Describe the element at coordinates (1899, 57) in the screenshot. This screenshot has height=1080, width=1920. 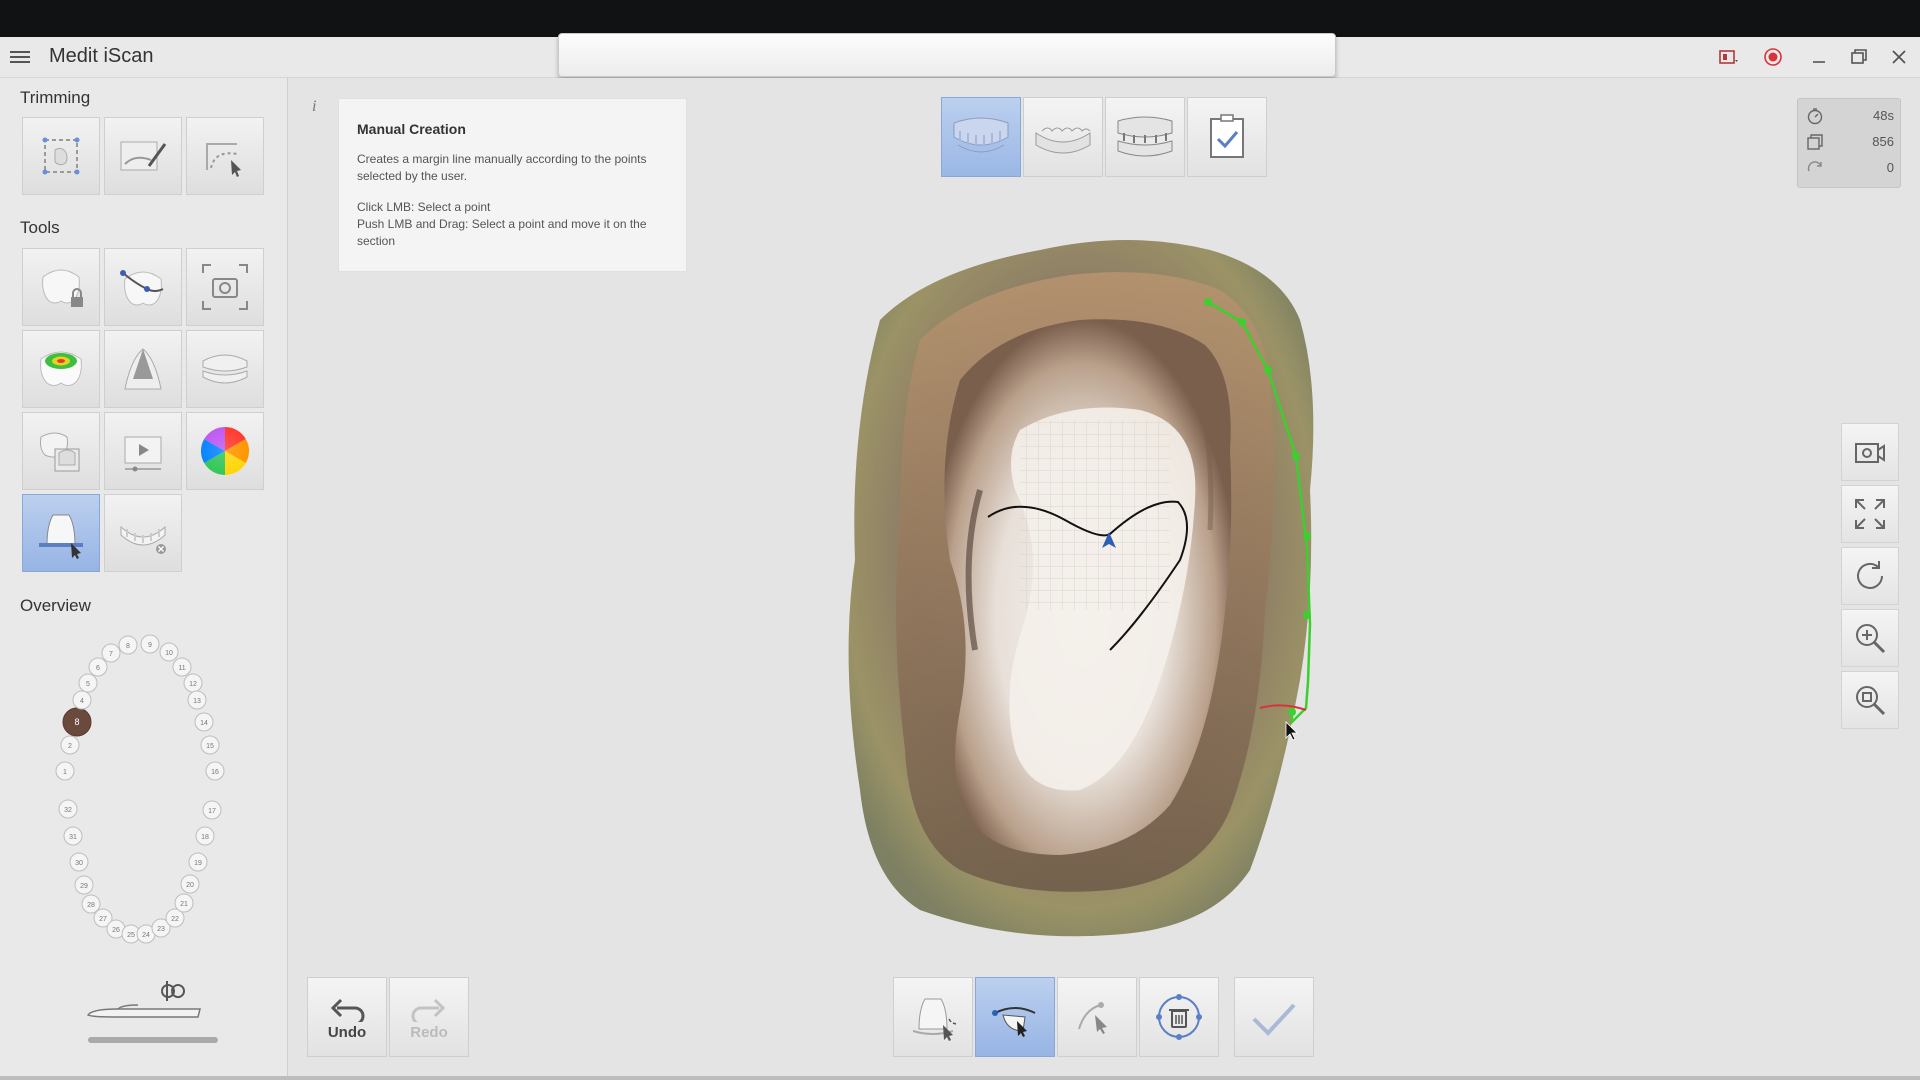
I see `close-icon` at that location.